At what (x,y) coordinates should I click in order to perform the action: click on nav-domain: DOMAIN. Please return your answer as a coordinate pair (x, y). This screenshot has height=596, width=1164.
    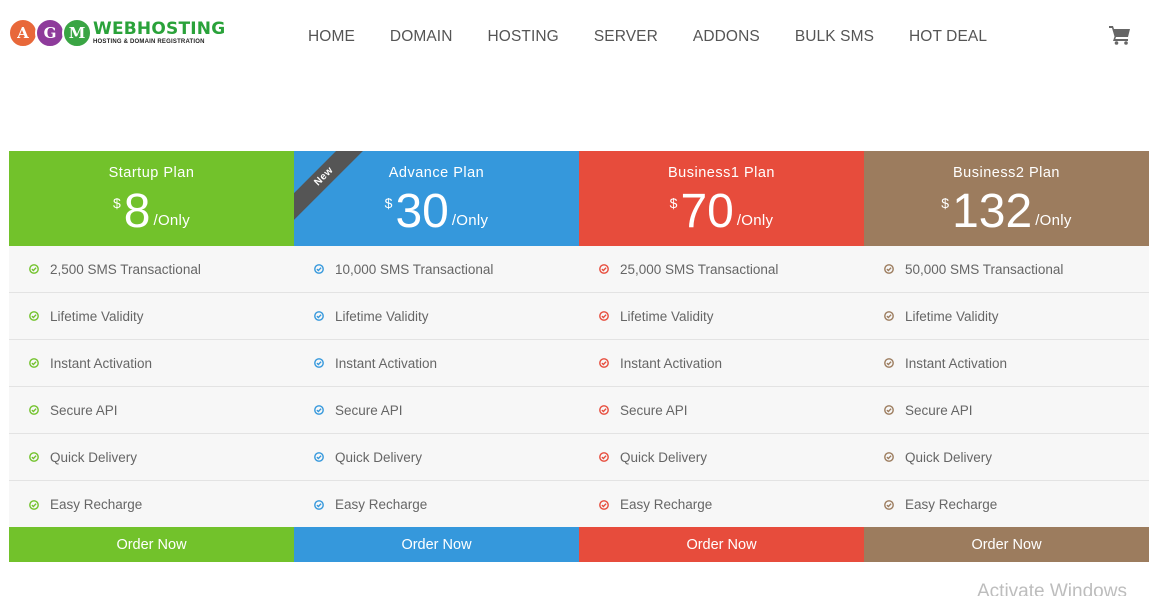
    Looking at the image, I should click on (421, 37).